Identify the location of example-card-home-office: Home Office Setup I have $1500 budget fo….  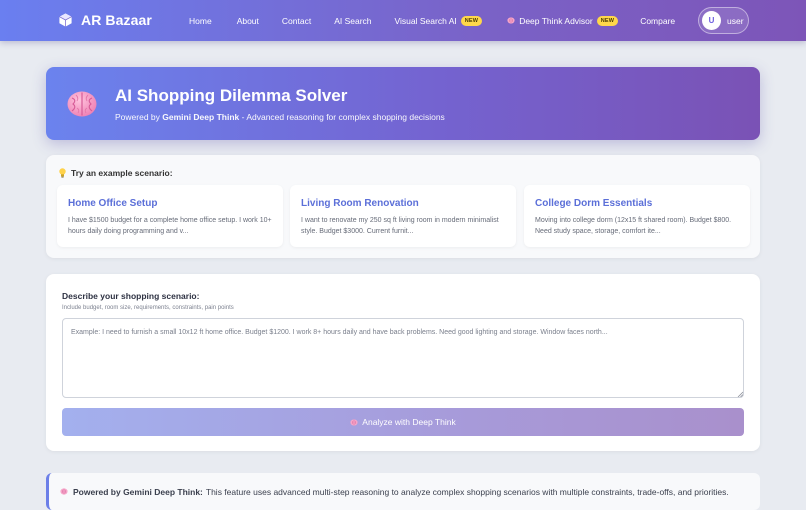
(170, 216).